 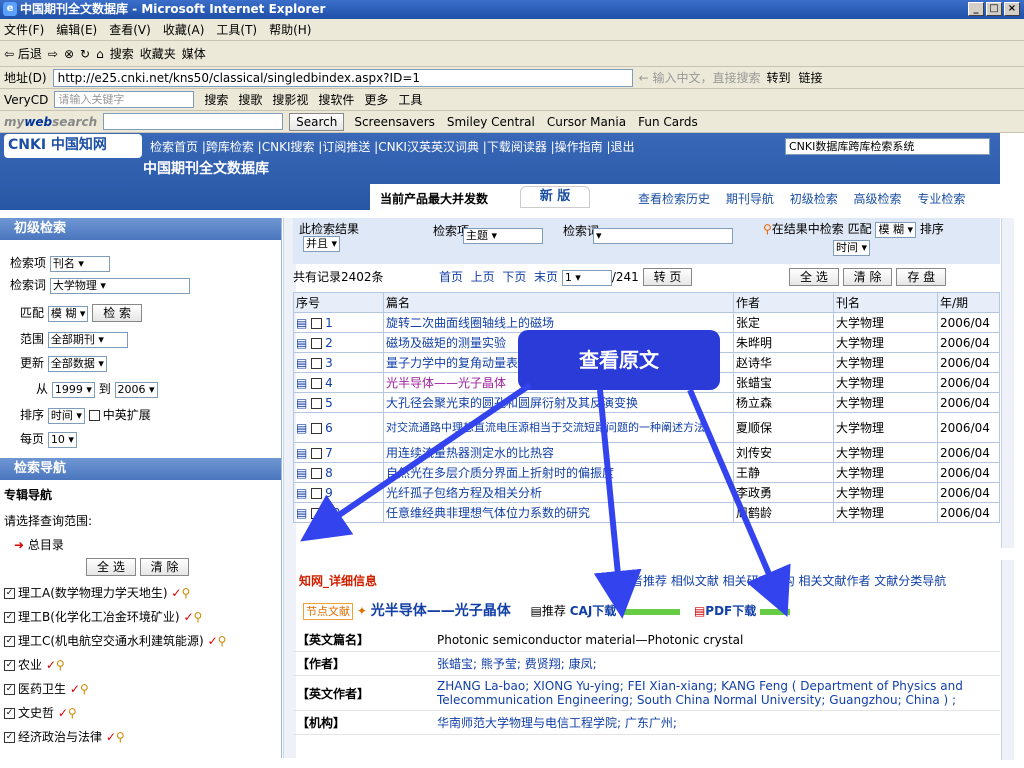 I want to click on arrows-overlay, so click(x=545, y=500).